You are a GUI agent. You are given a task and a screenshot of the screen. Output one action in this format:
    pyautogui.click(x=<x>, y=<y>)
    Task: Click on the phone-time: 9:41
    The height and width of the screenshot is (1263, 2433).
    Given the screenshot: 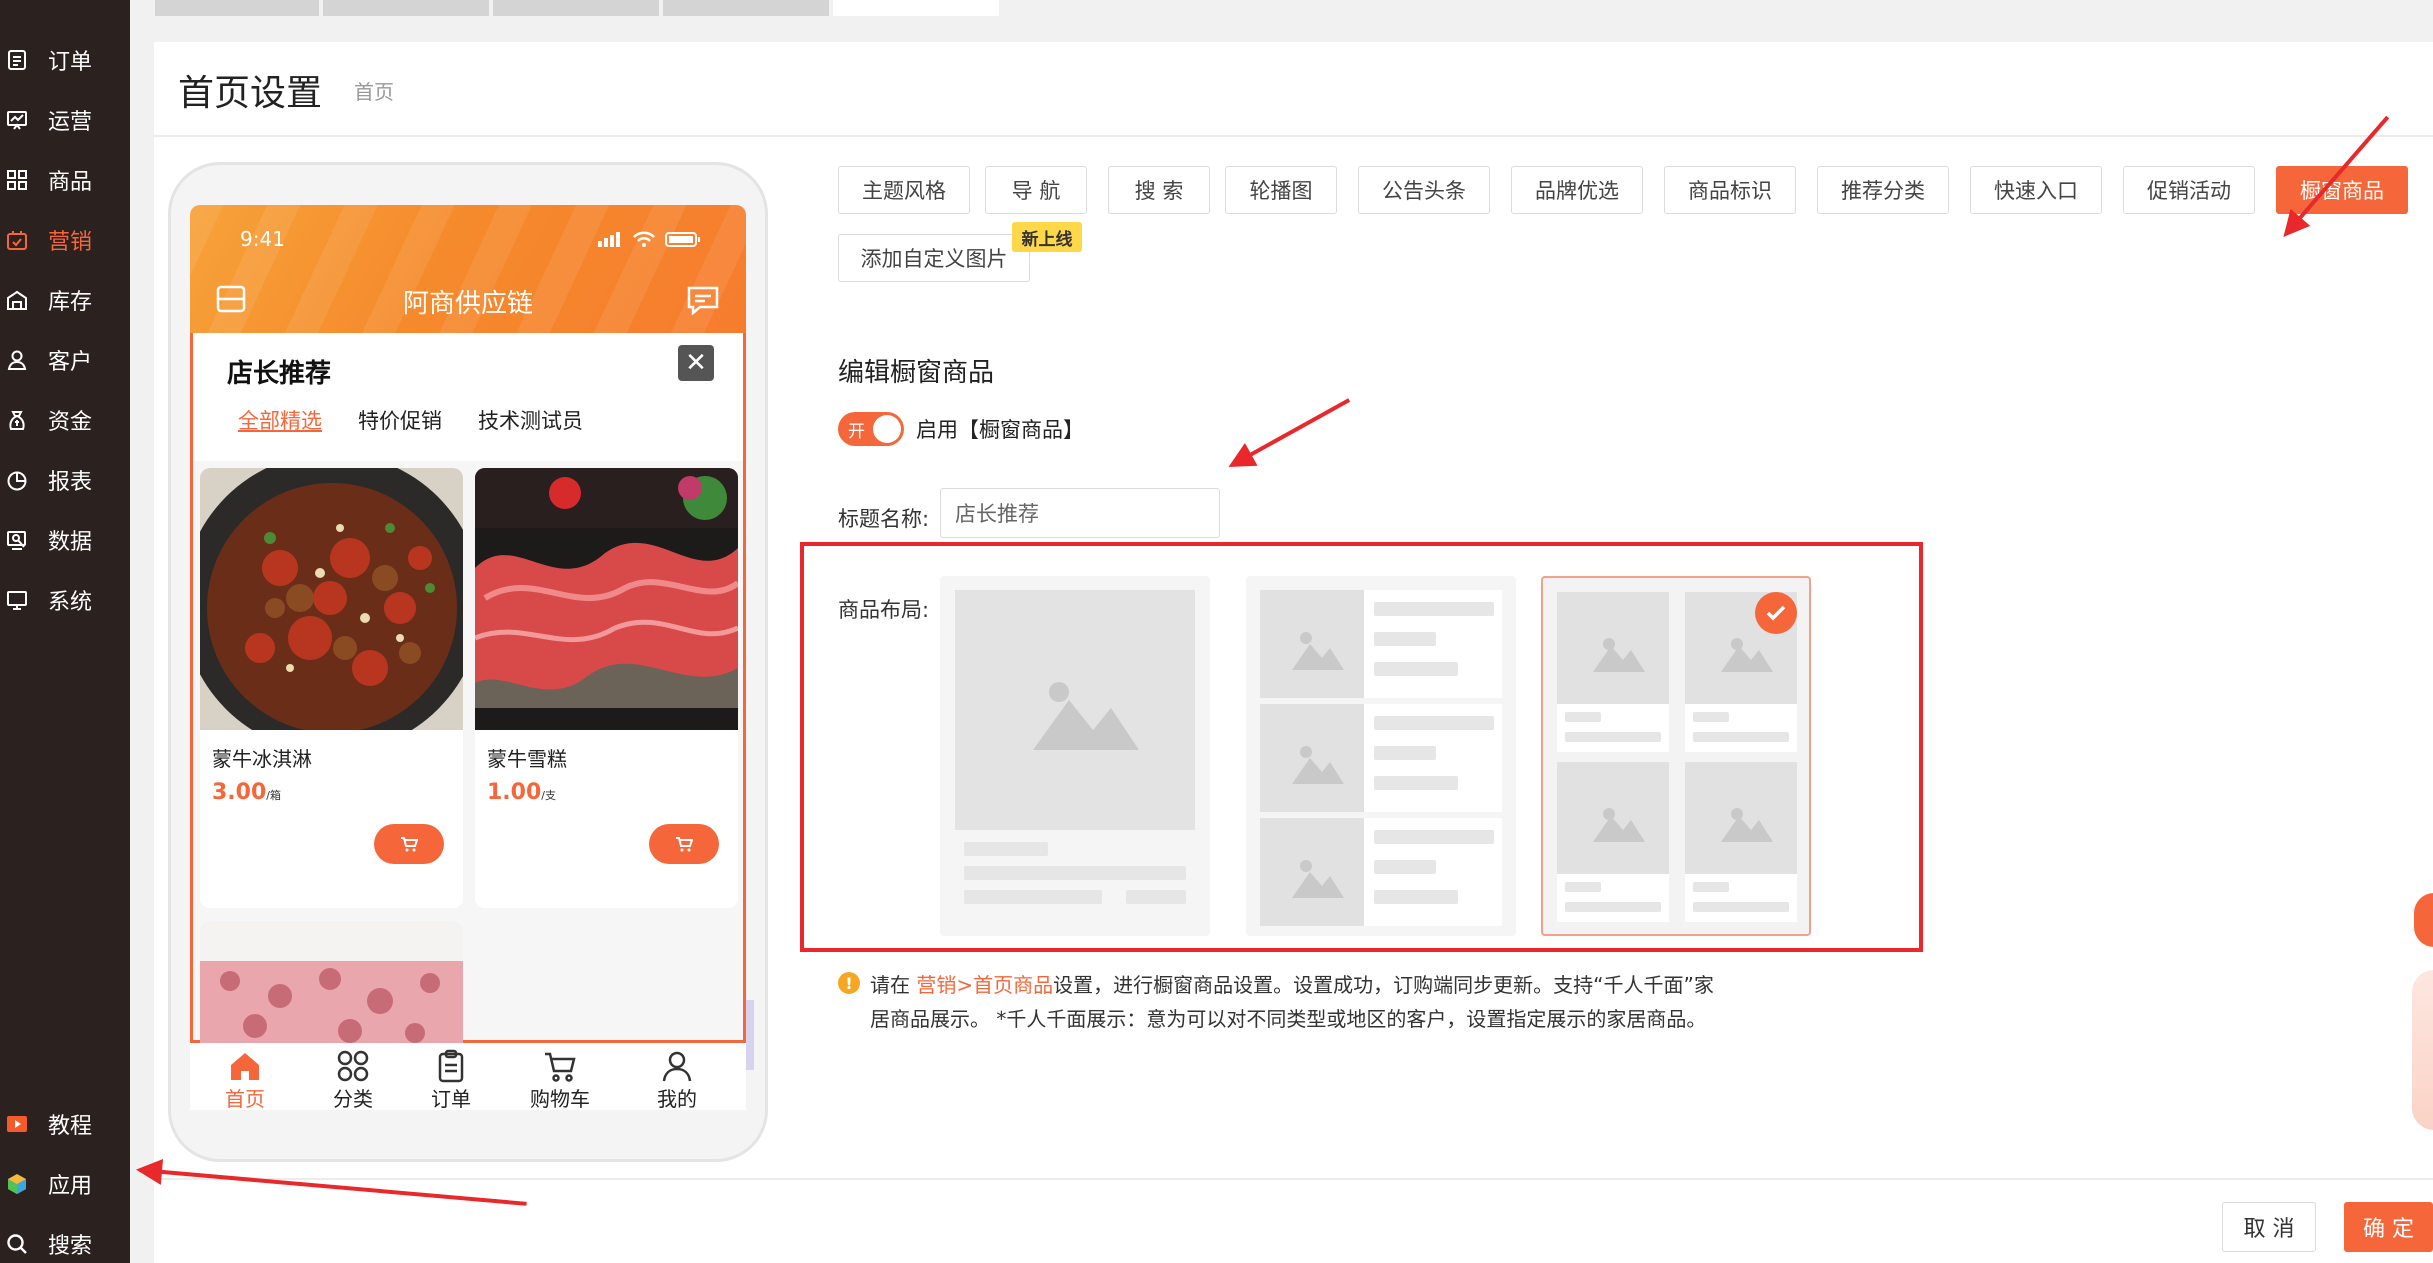 What is the action you would take?
    pyautogui.click(x=262, y=239)
    